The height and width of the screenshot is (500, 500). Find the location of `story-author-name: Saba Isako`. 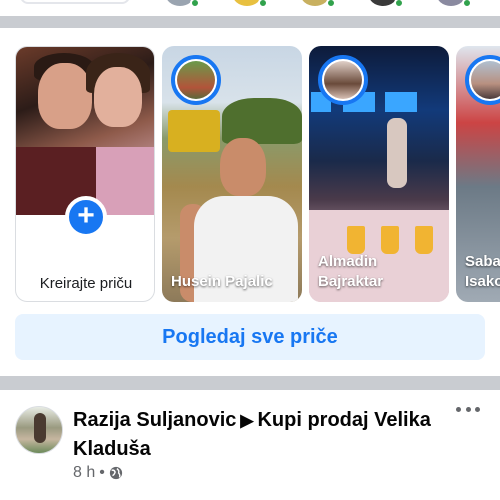

story-author-name: Saba Isako is located at coordinates (482, 271).